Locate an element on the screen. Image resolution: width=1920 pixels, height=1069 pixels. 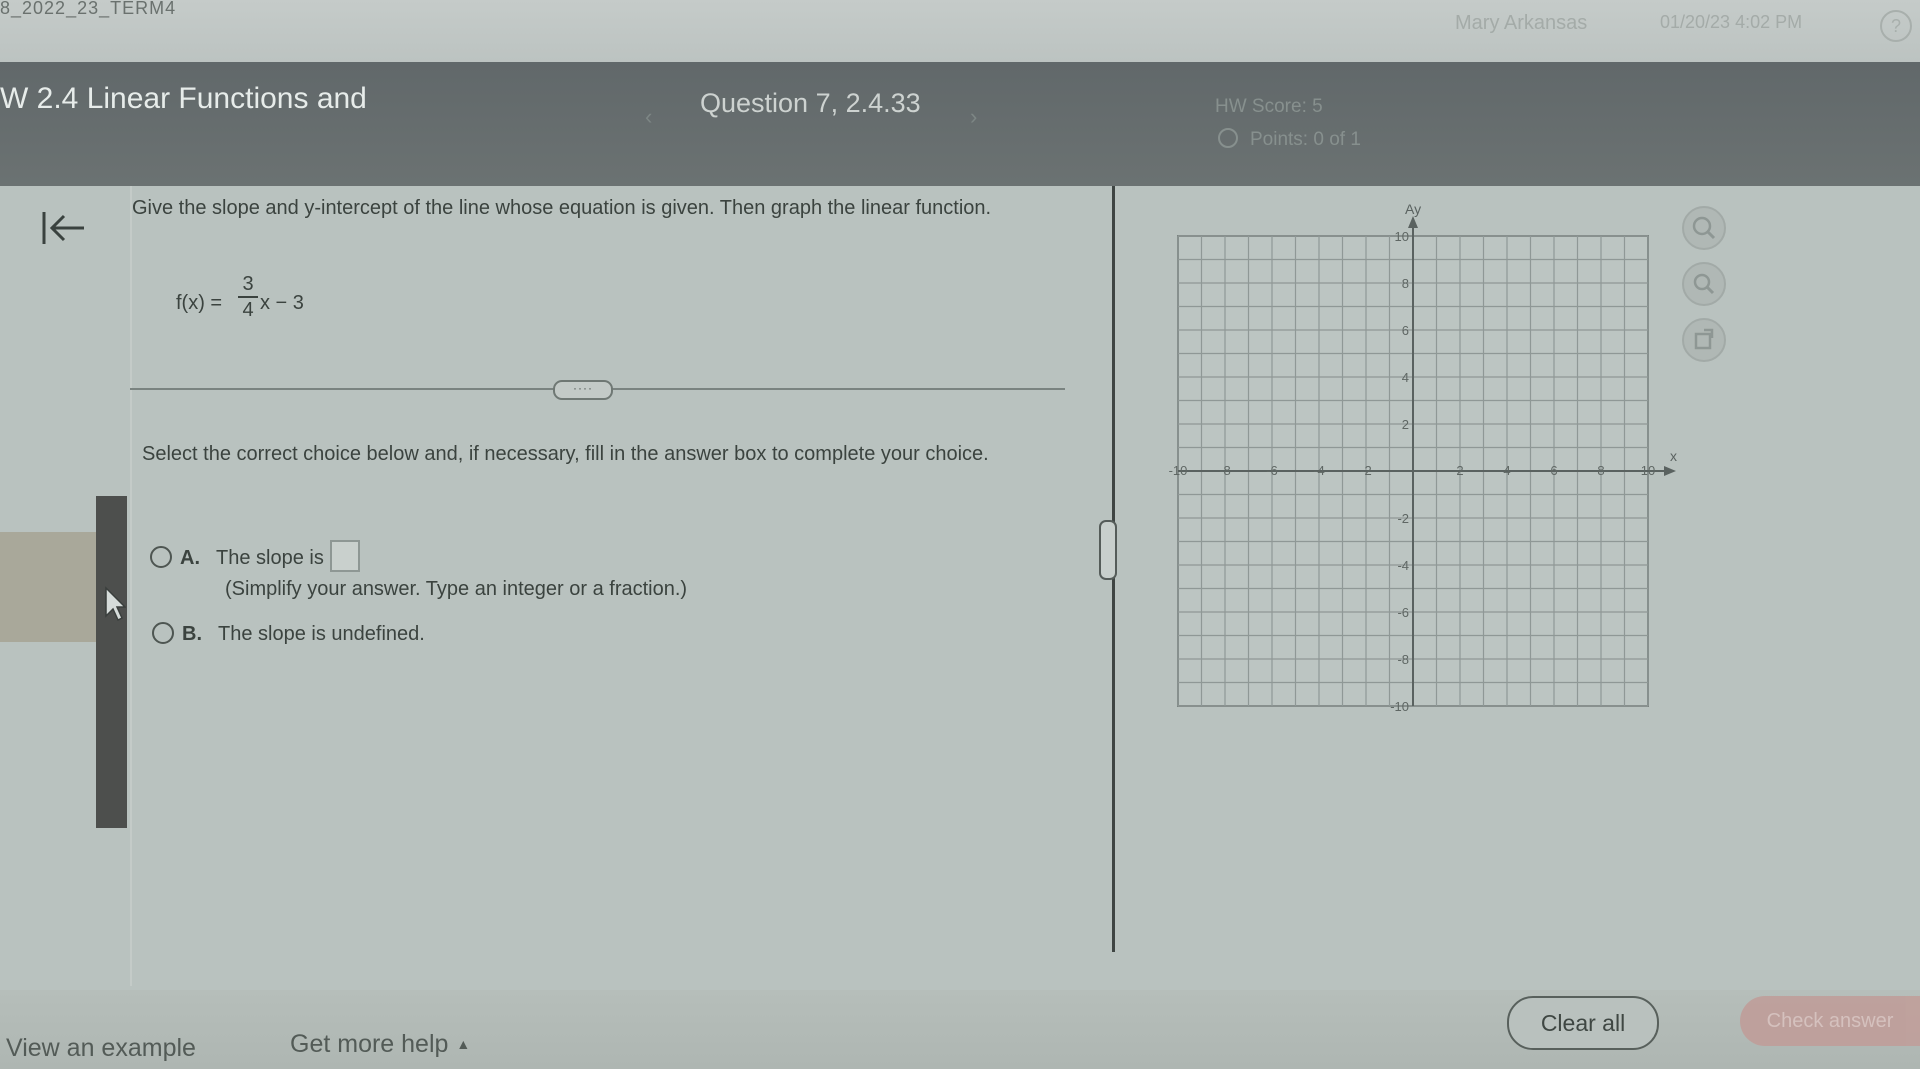
mouse-pointer-icon is located at coordinates (115, 604).